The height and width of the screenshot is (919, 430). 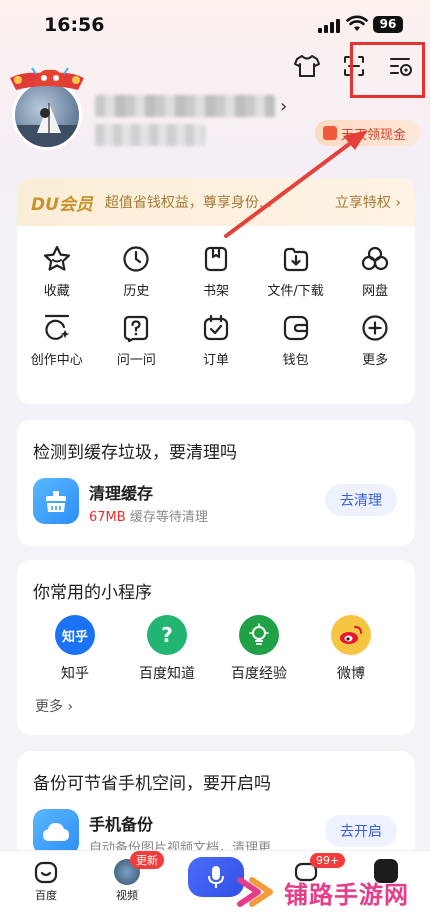 I want to click on red-envelope-icon, so click(x=330, y=133).